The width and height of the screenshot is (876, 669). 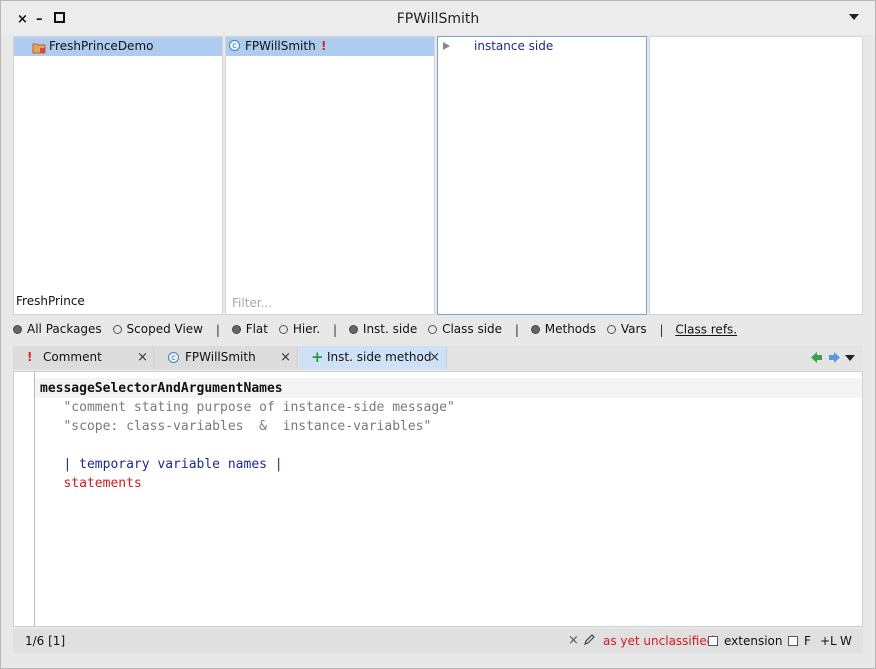 I want to click on clear-icon: ×, so click(x=573, y=640).